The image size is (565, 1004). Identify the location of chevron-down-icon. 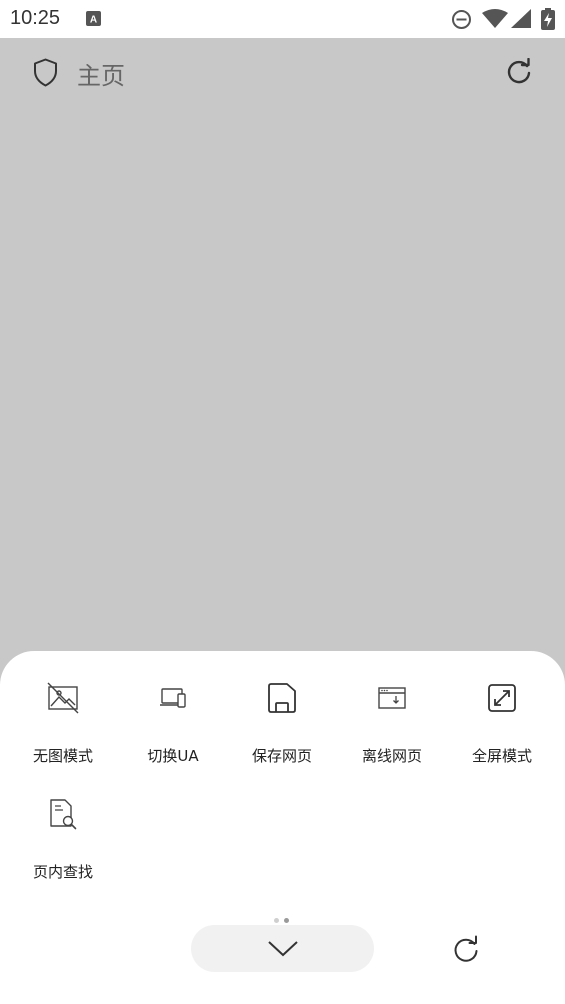
(283, 949).